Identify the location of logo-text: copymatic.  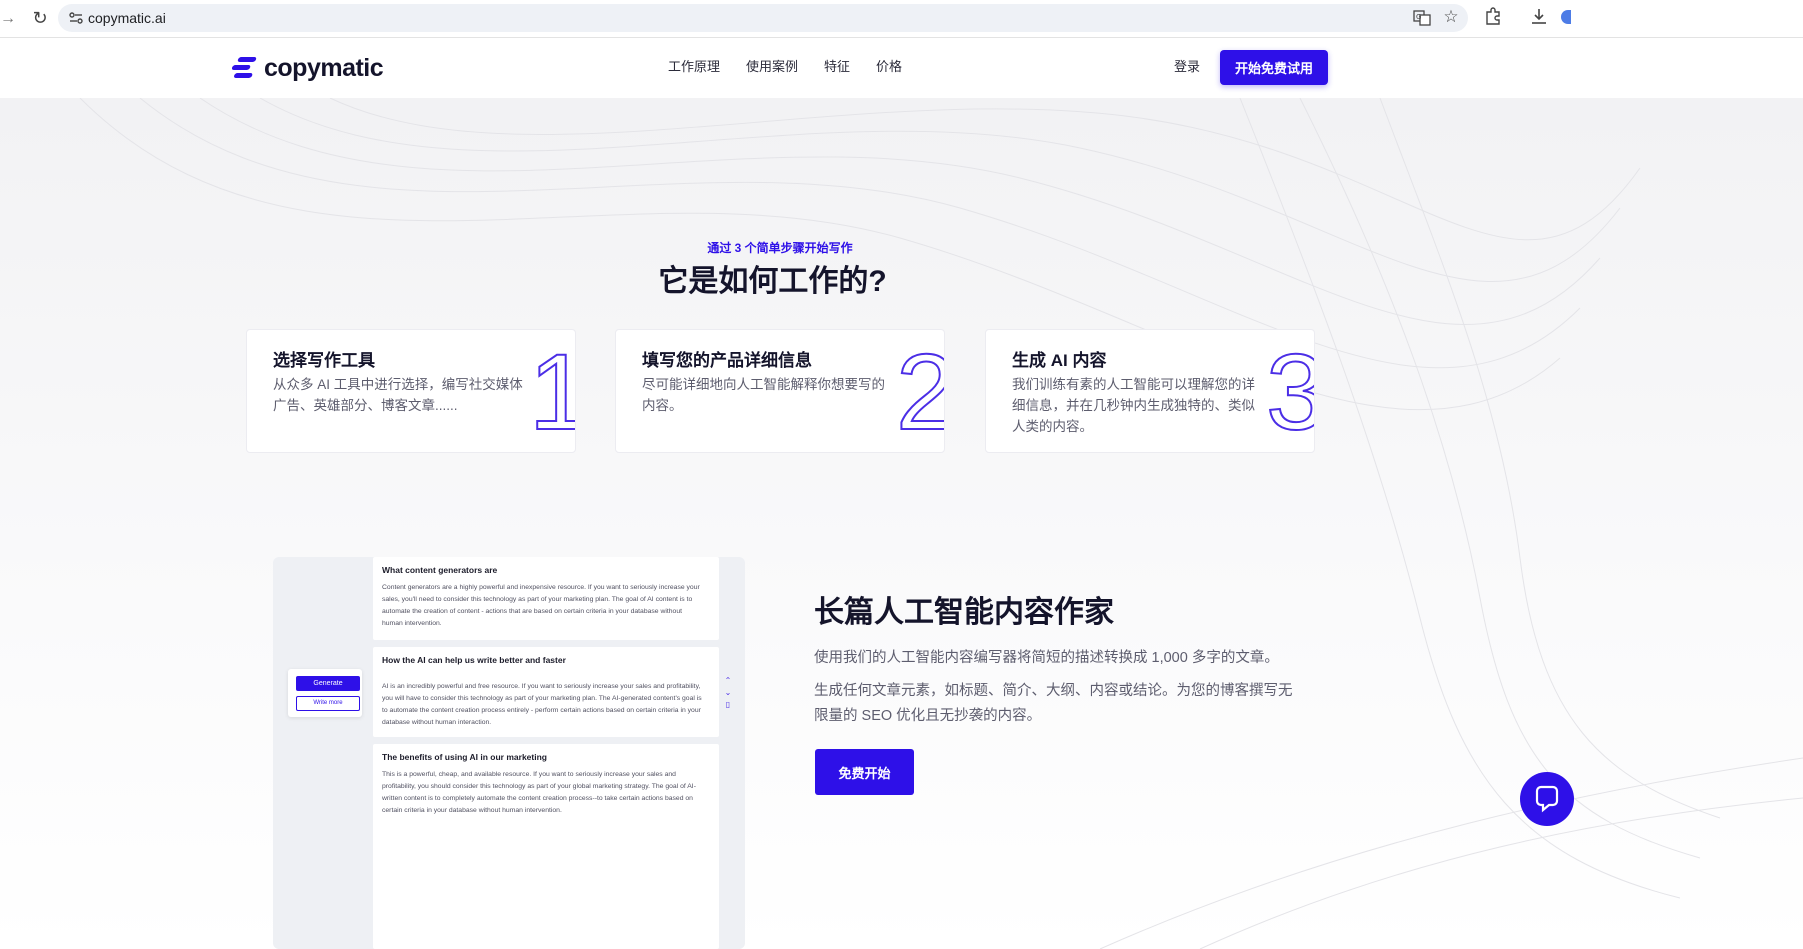
(324, 67).